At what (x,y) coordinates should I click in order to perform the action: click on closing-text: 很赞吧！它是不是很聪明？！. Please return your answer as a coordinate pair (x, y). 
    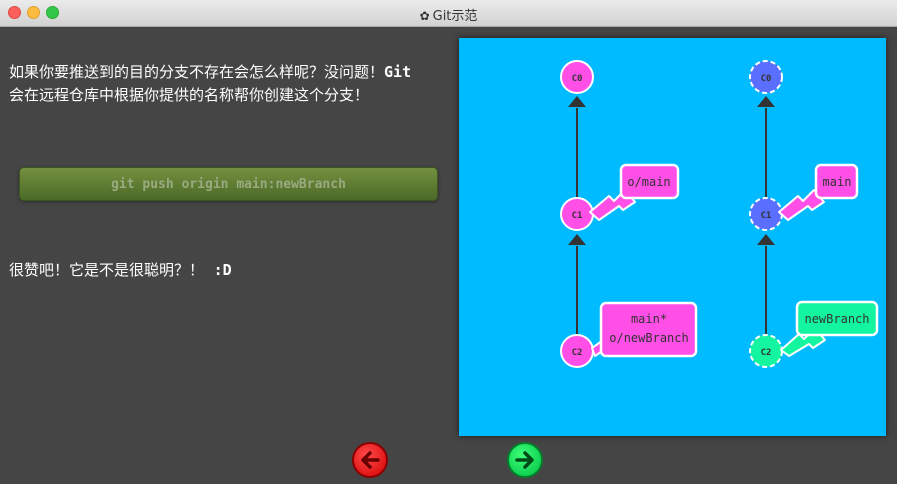
    Looking at the image, I should click on (107, 270).